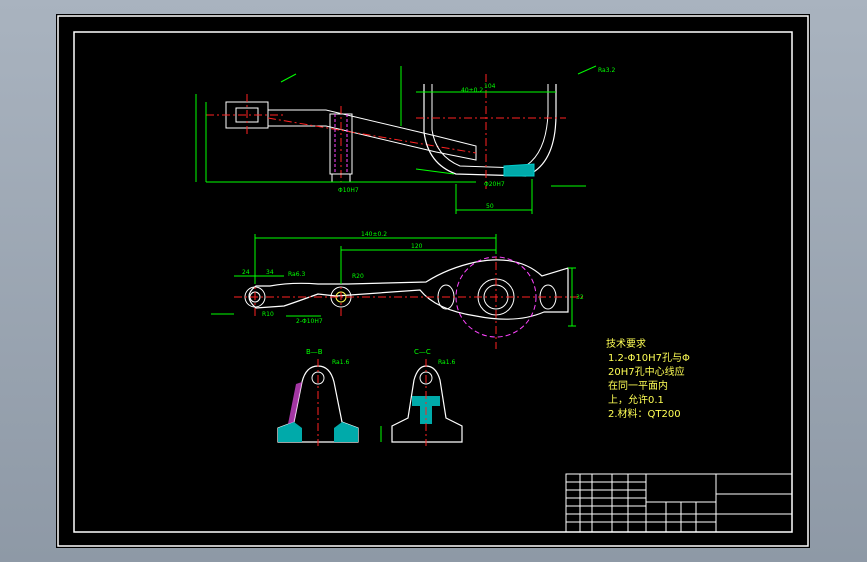 This screenshot has width=867, height=562. I want to click on side-view: 104 40±0.2 50 Φ10H7 Φ20H7 Ra3.2, so click(405, 139).